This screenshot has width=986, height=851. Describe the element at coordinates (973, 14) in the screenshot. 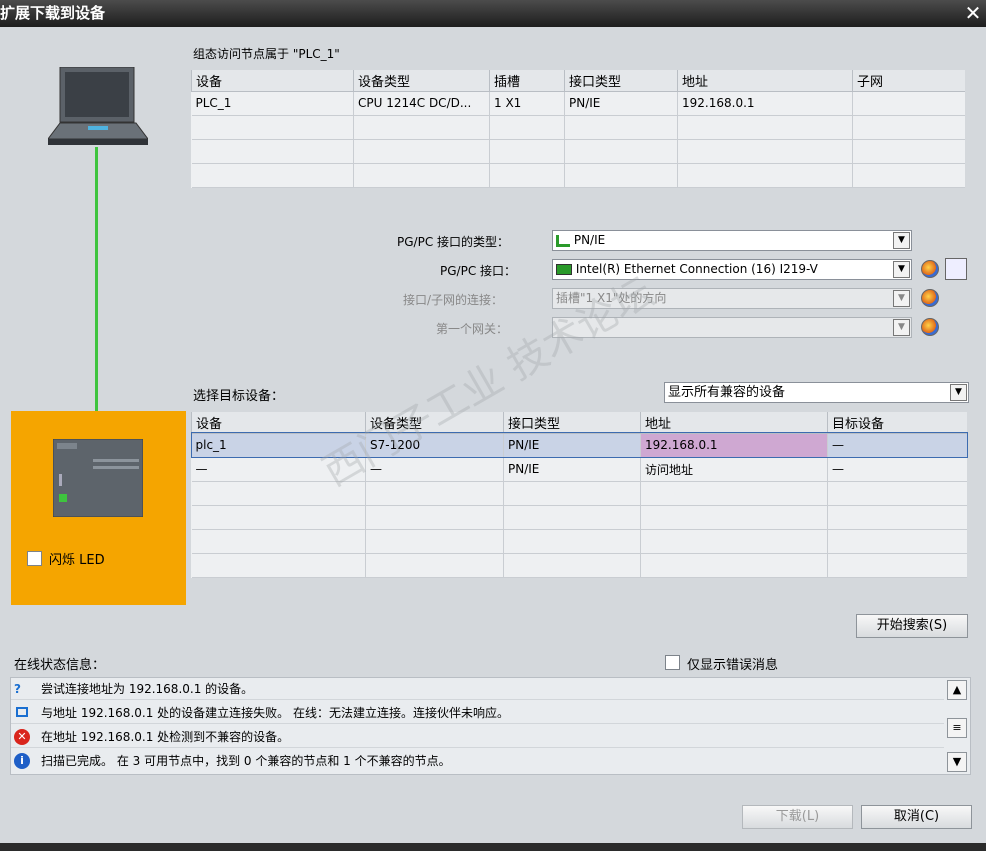

I see `close-icon: ✕` at that location.